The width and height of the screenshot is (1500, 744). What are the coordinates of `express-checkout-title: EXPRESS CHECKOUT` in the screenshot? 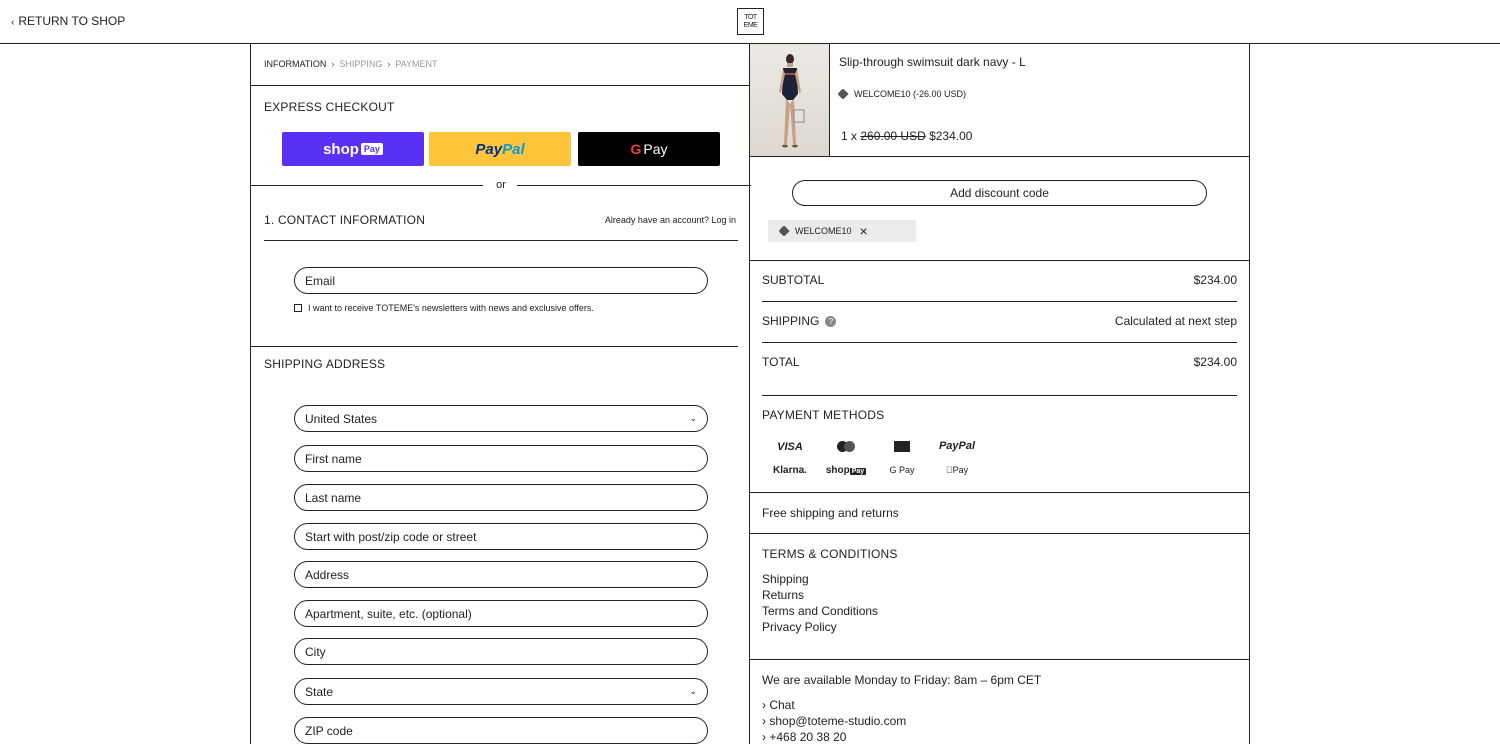 It's located at (329, 107).